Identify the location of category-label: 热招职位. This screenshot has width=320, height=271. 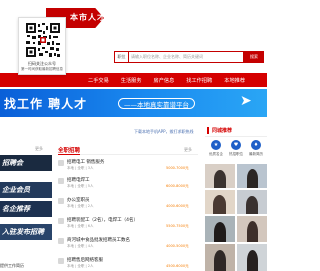
(236, 154).